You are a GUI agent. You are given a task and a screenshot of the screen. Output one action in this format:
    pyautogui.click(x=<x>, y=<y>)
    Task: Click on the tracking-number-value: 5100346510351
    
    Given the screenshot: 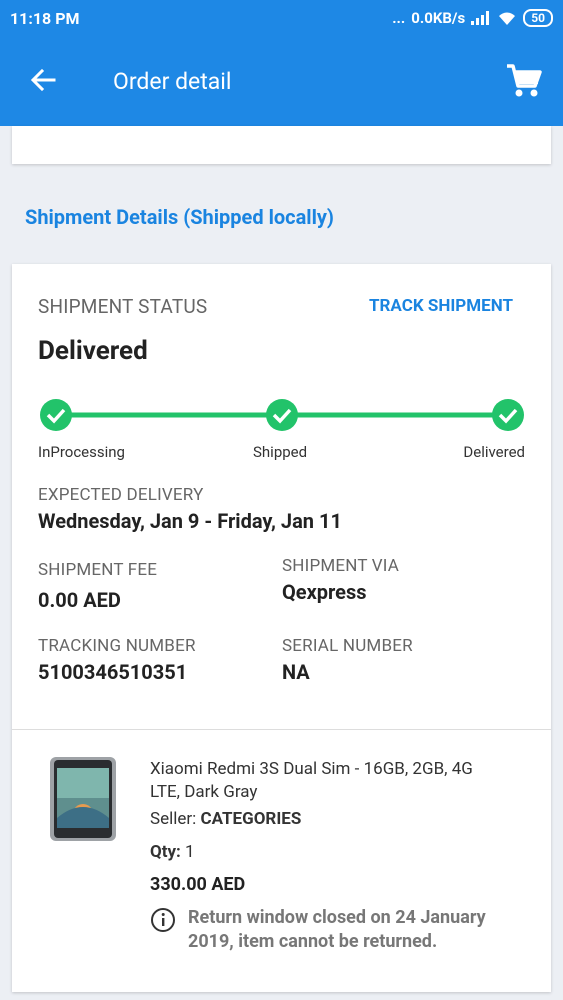 What is the action you would take?
    pyautogui.click(x=113, y=672)
    